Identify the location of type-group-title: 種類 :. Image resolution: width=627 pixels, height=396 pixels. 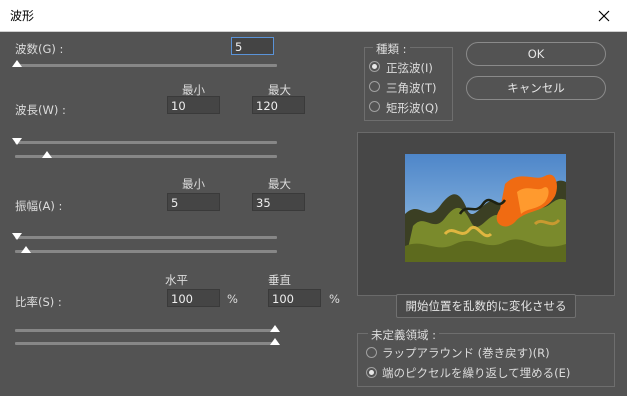
(391, 49).